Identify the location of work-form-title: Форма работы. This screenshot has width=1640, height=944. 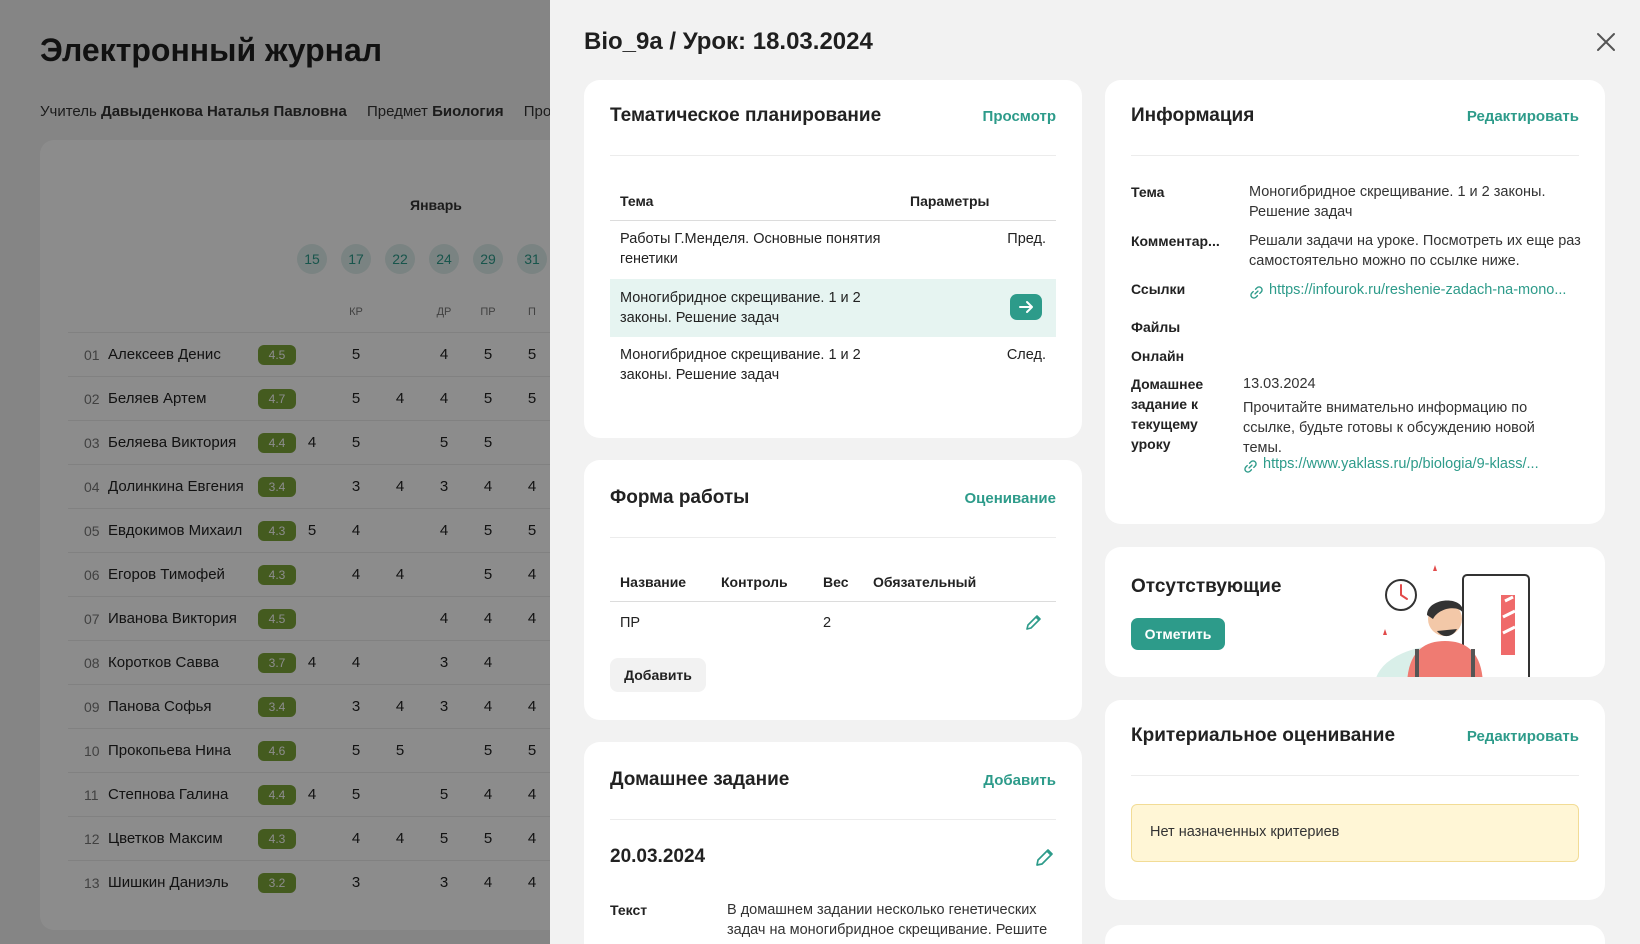
(680, 497).